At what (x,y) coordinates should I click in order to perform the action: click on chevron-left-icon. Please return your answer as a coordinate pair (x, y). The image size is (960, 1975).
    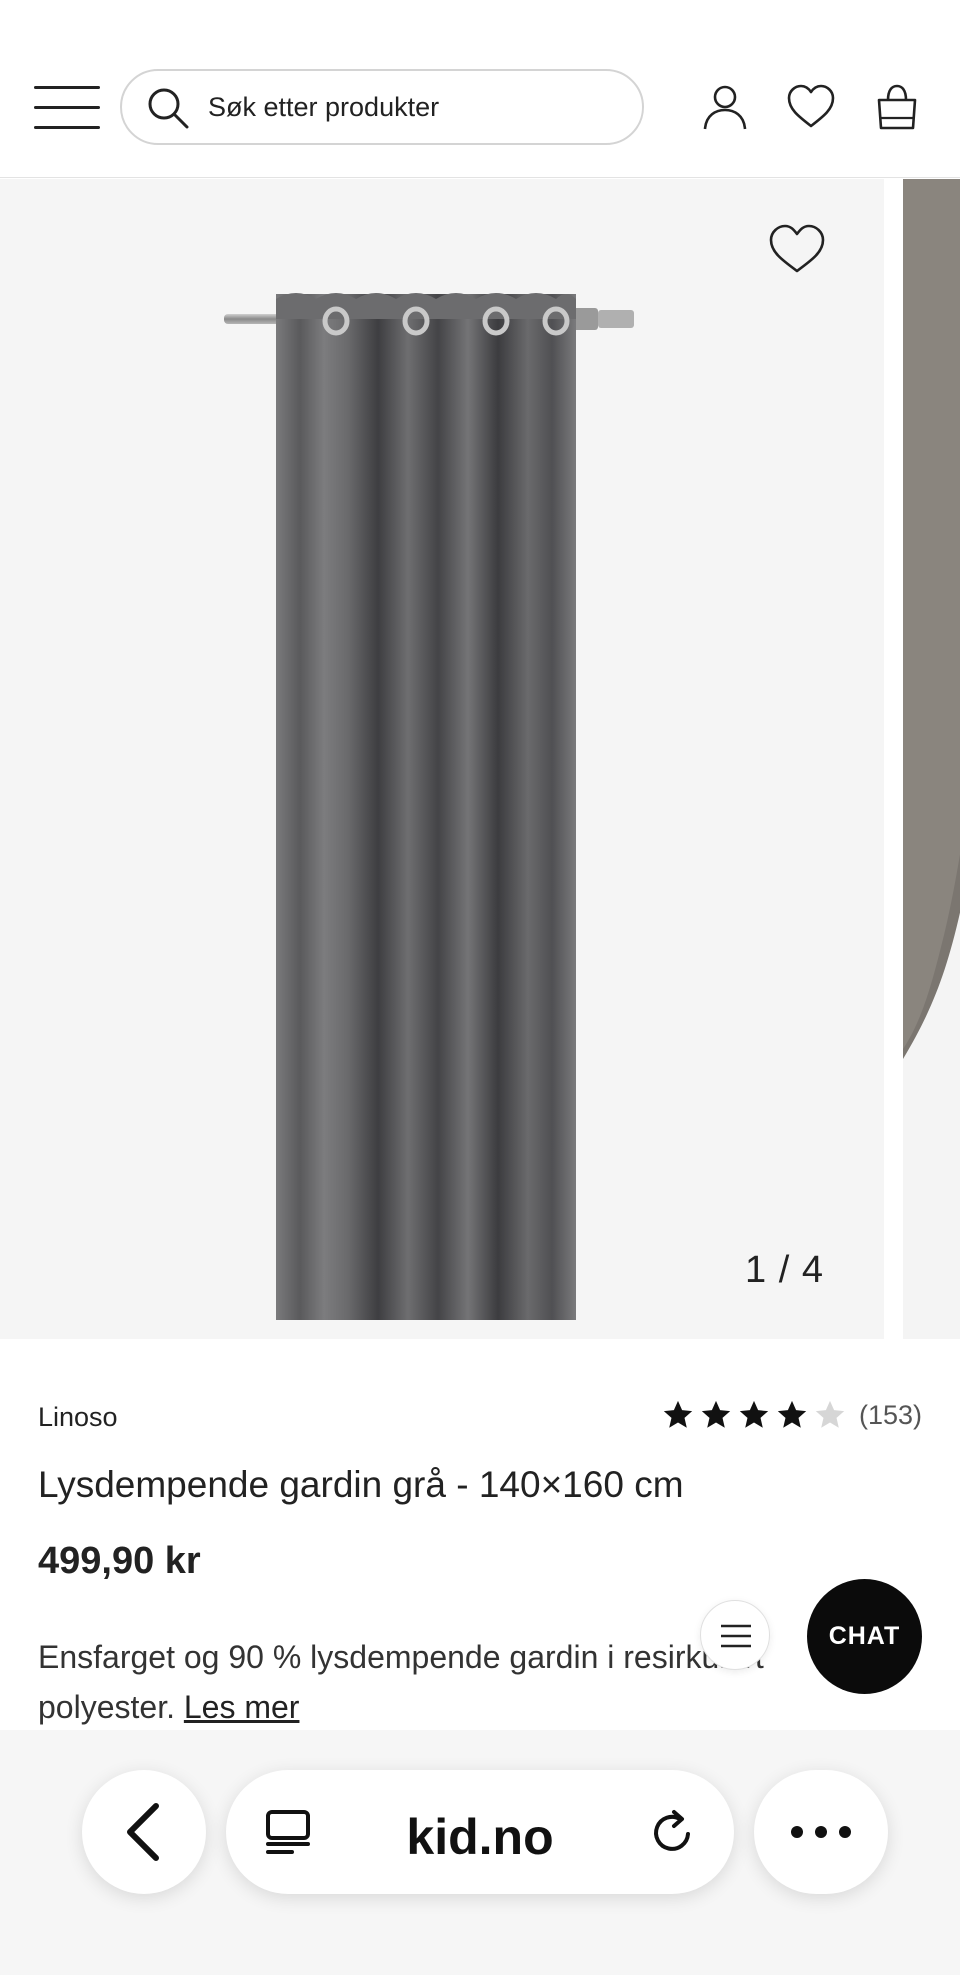
    Looking at the image, I should click on (143, 1832).